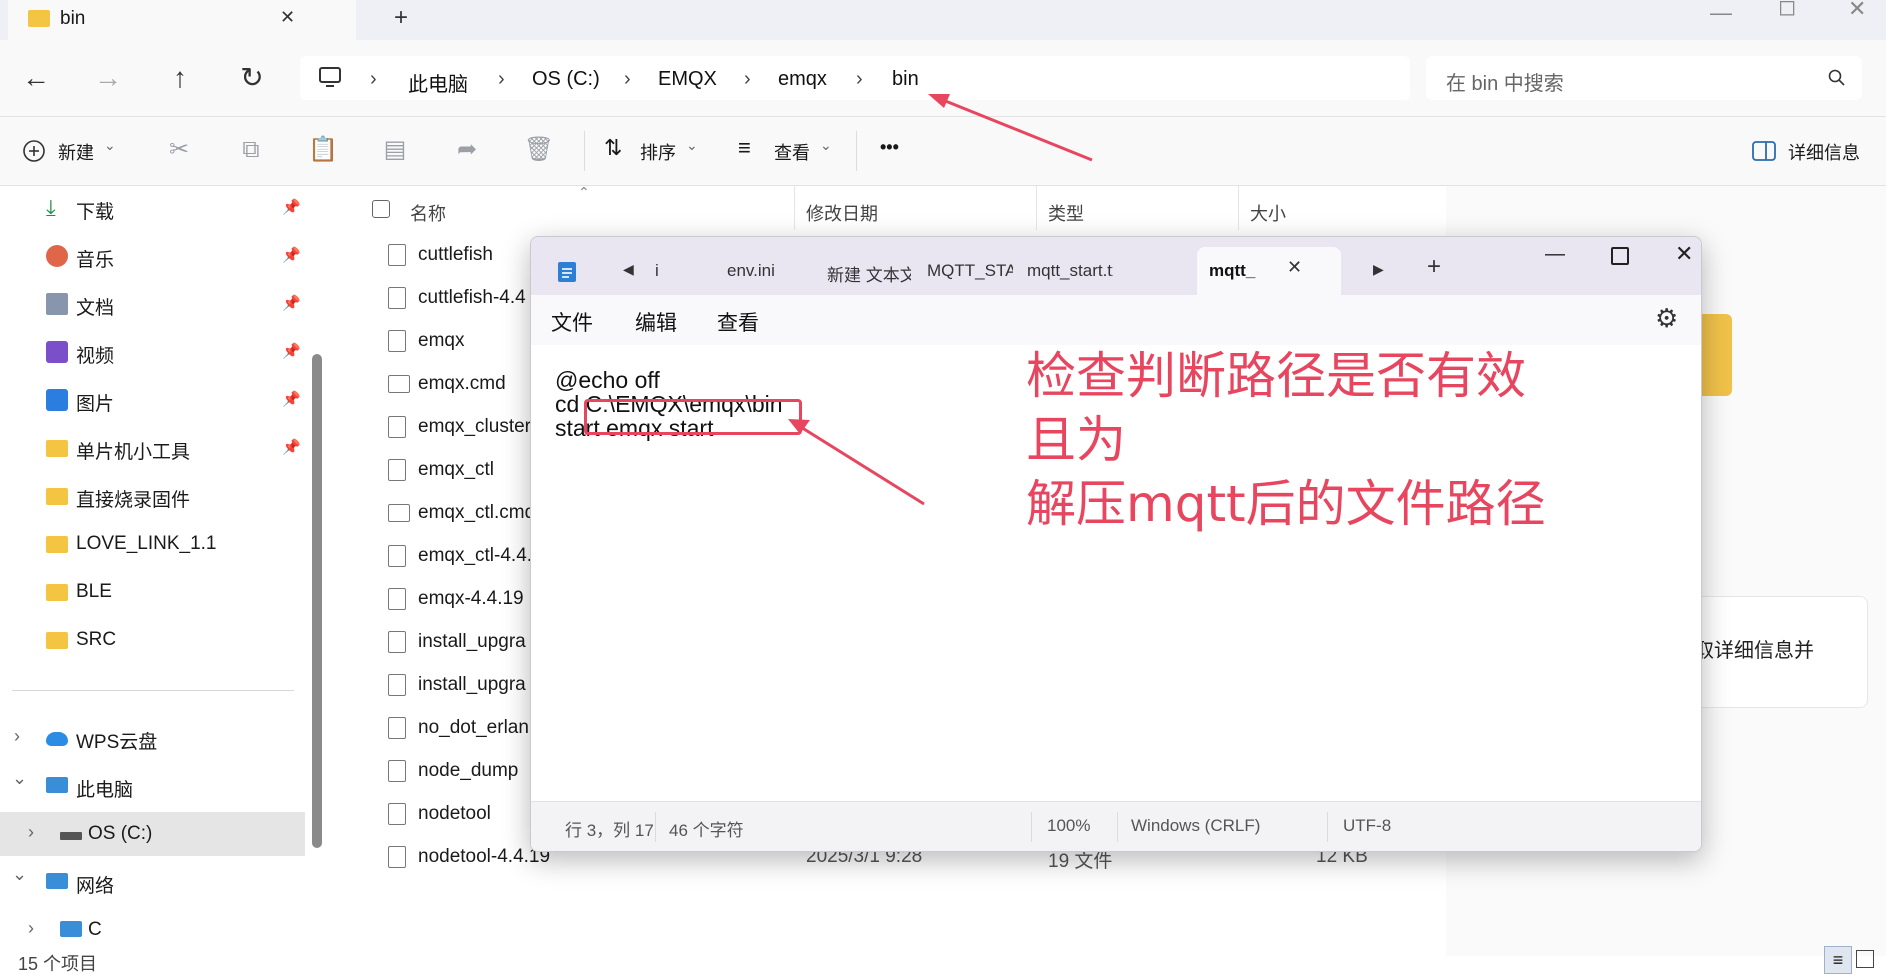 The image size is (1886, 978). Describe the element at coordinates (860, 464) in the screenshot. I see `arrow-to-path` at that location.